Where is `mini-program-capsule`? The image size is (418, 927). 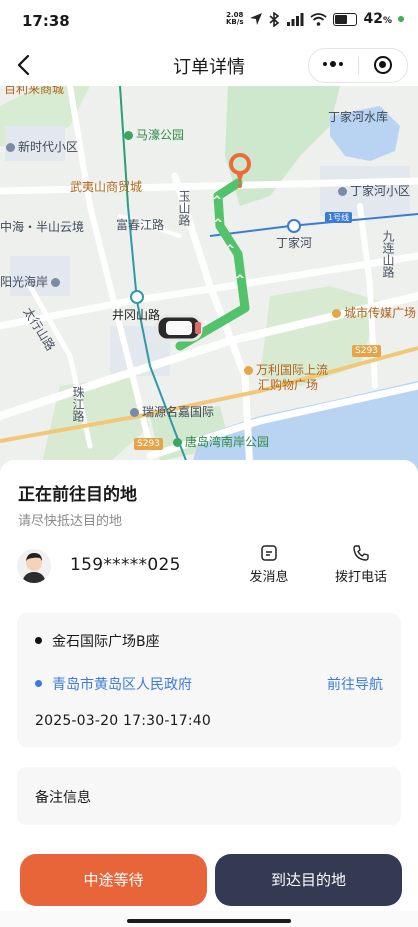 mini-program-capsule is located at coordinates (358, 65).